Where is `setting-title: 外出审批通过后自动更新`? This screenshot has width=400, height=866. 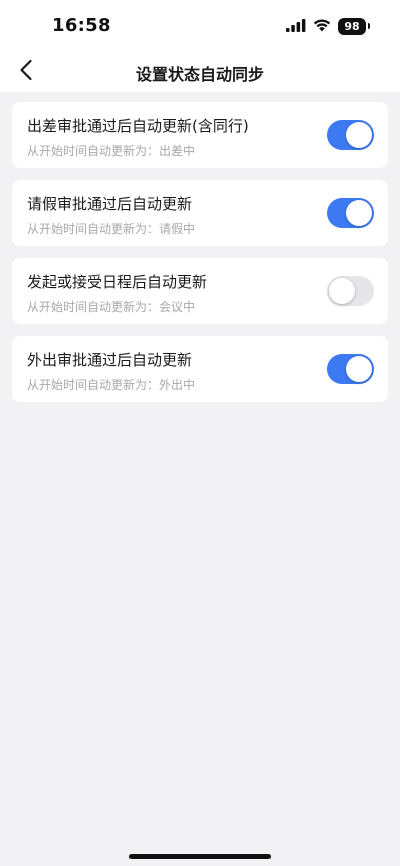 setting-title: 外出审批通过后自动更新 is located at coordinates (110, 360).